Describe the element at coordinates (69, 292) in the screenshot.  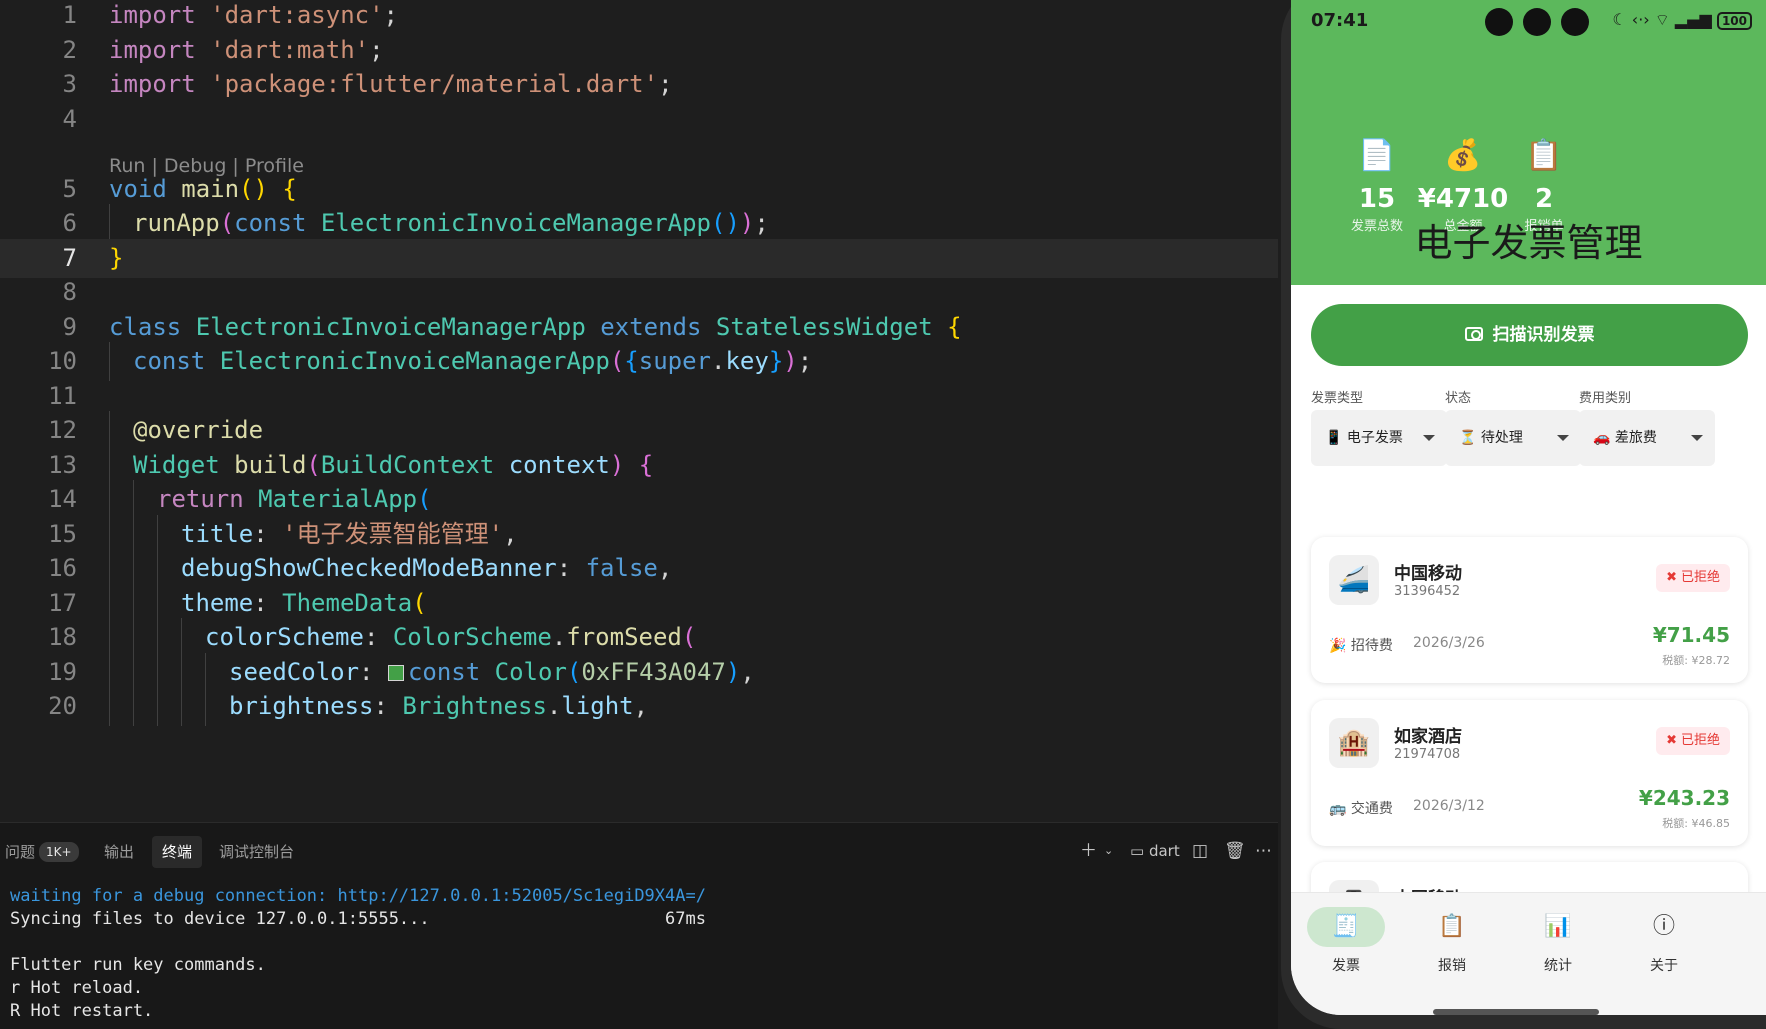
I see `line-number: 8` at that location.